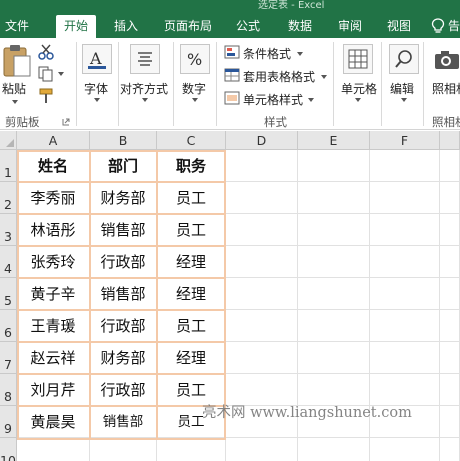  I want to click on table-cell: 员工, so click(191, 230).